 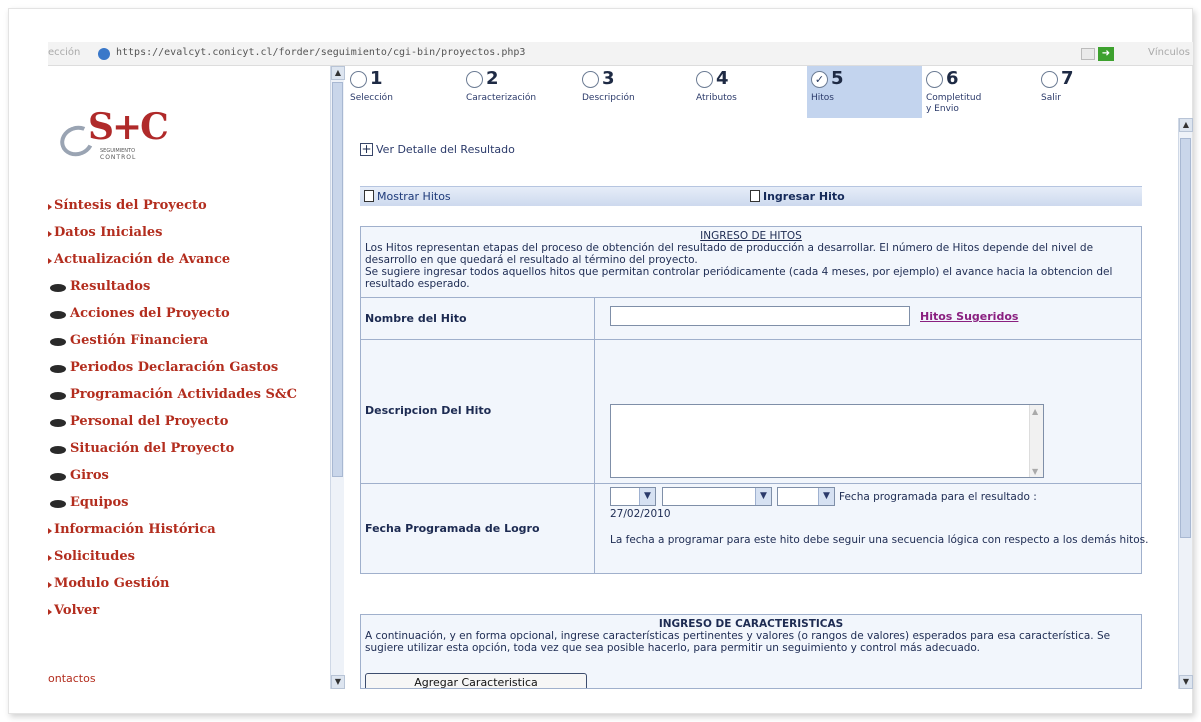 I want to click on step-label-line2: y Envio, so click(x=942, y=109).